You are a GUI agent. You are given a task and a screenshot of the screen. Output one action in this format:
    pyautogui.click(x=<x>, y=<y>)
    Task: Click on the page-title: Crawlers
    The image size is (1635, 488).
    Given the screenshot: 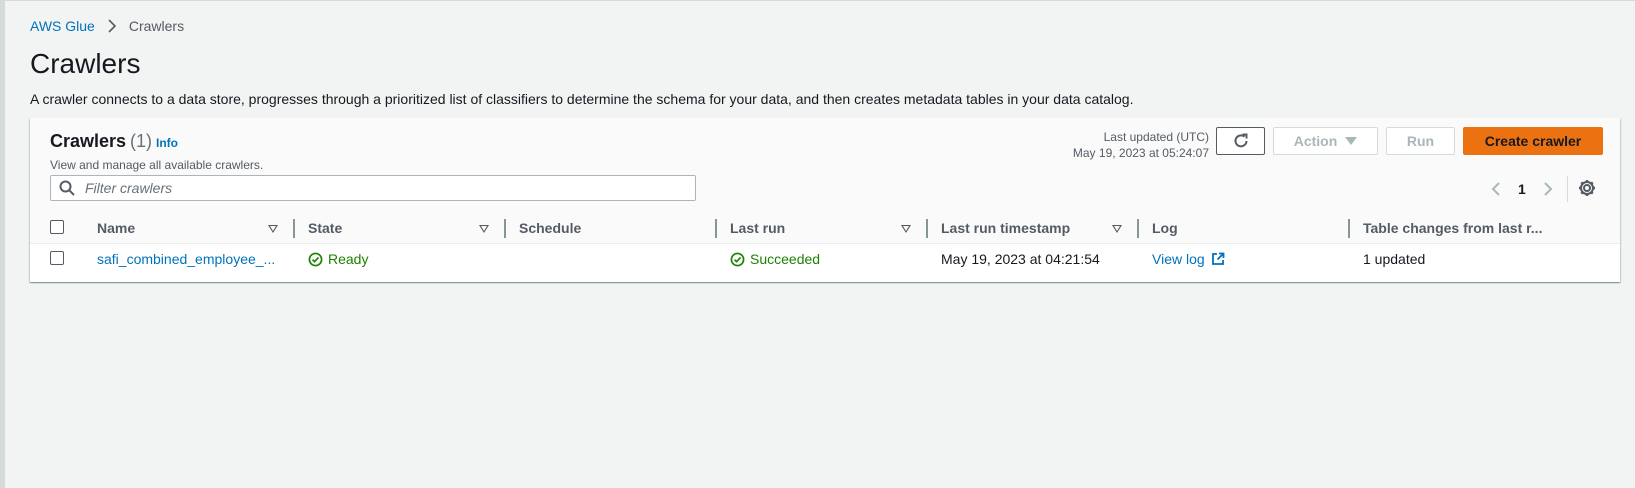 What is the action you would take?
    pyautogui.click(x=85, y=63)
    